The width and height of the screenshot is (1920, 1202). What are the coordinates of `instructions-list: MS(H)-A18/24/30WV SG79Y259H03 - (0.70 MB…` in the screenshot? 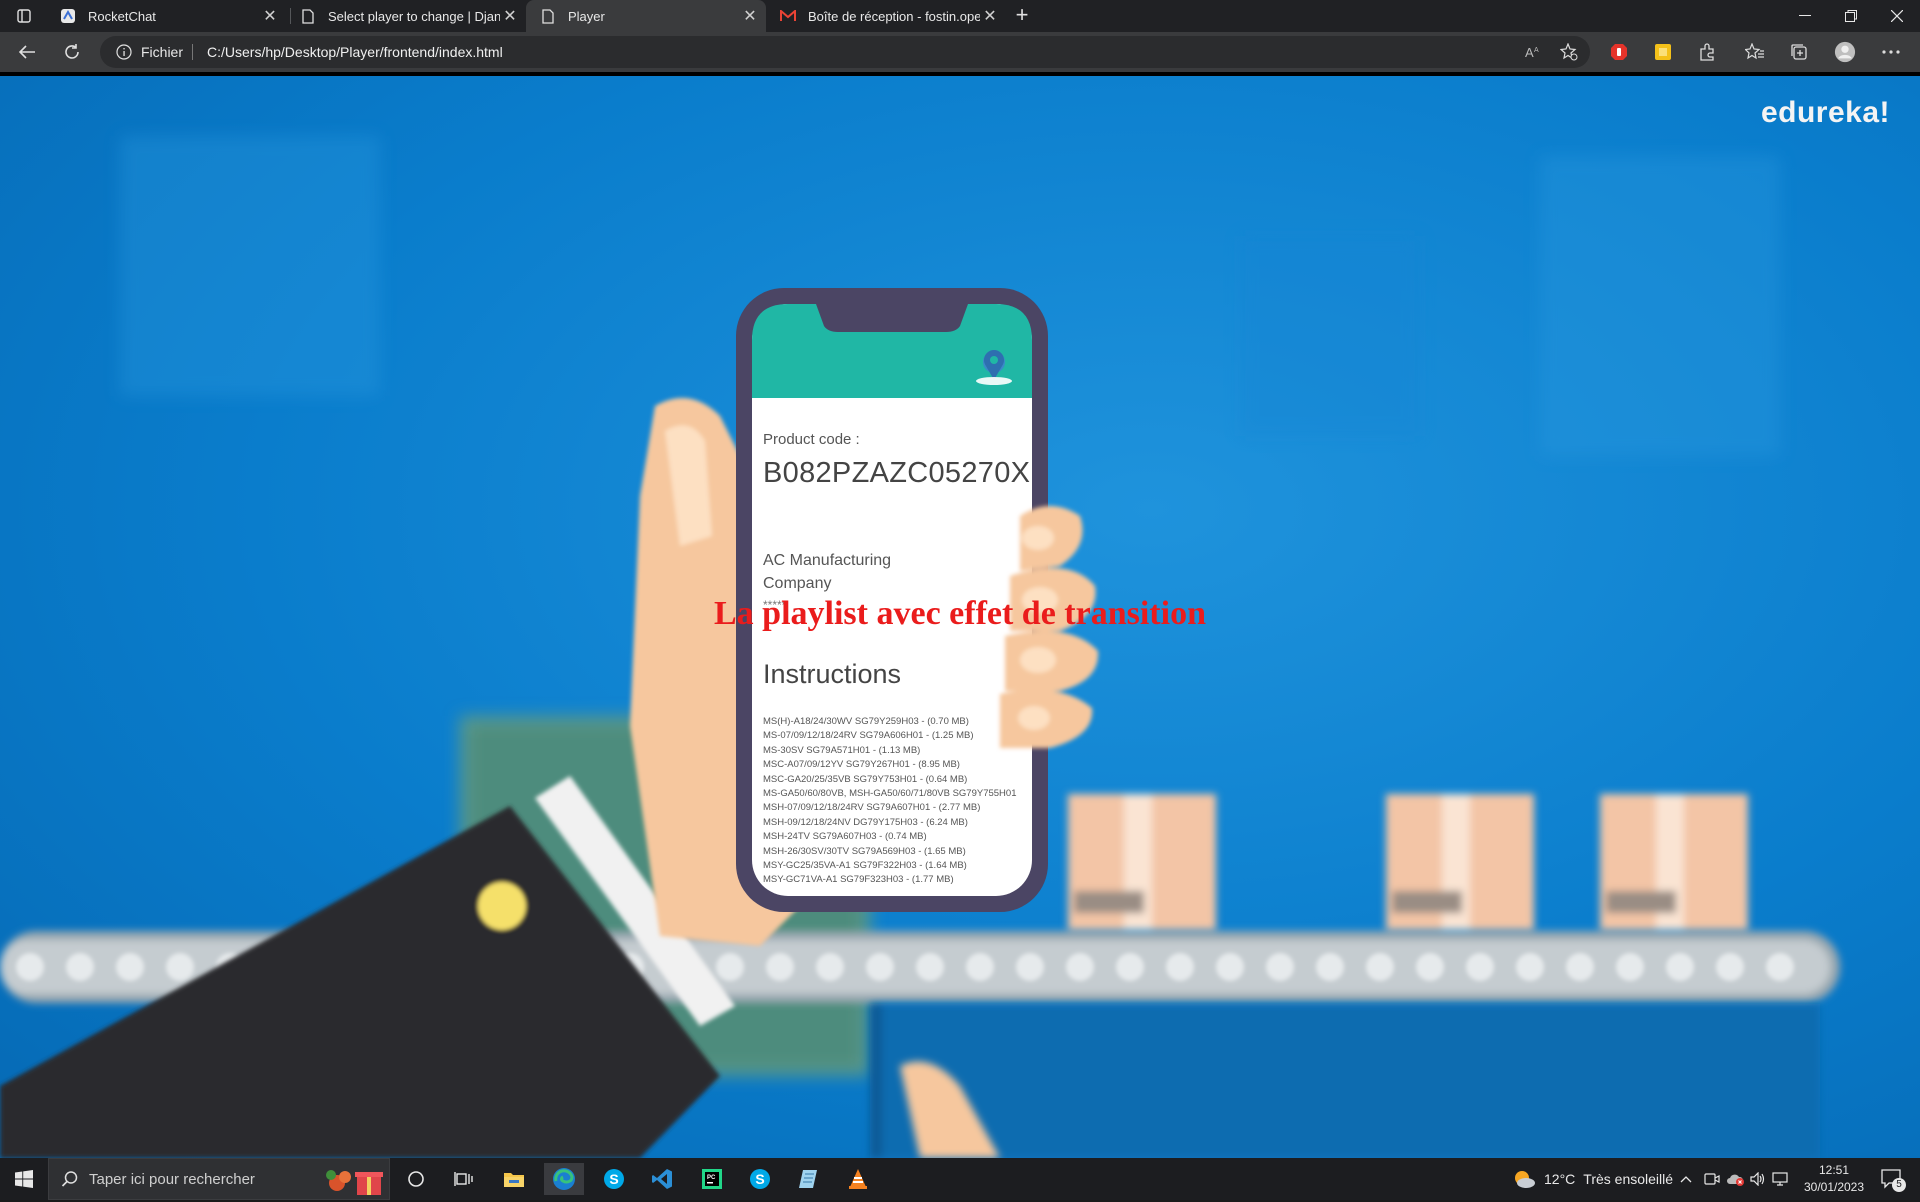 It's located at (889, 801).